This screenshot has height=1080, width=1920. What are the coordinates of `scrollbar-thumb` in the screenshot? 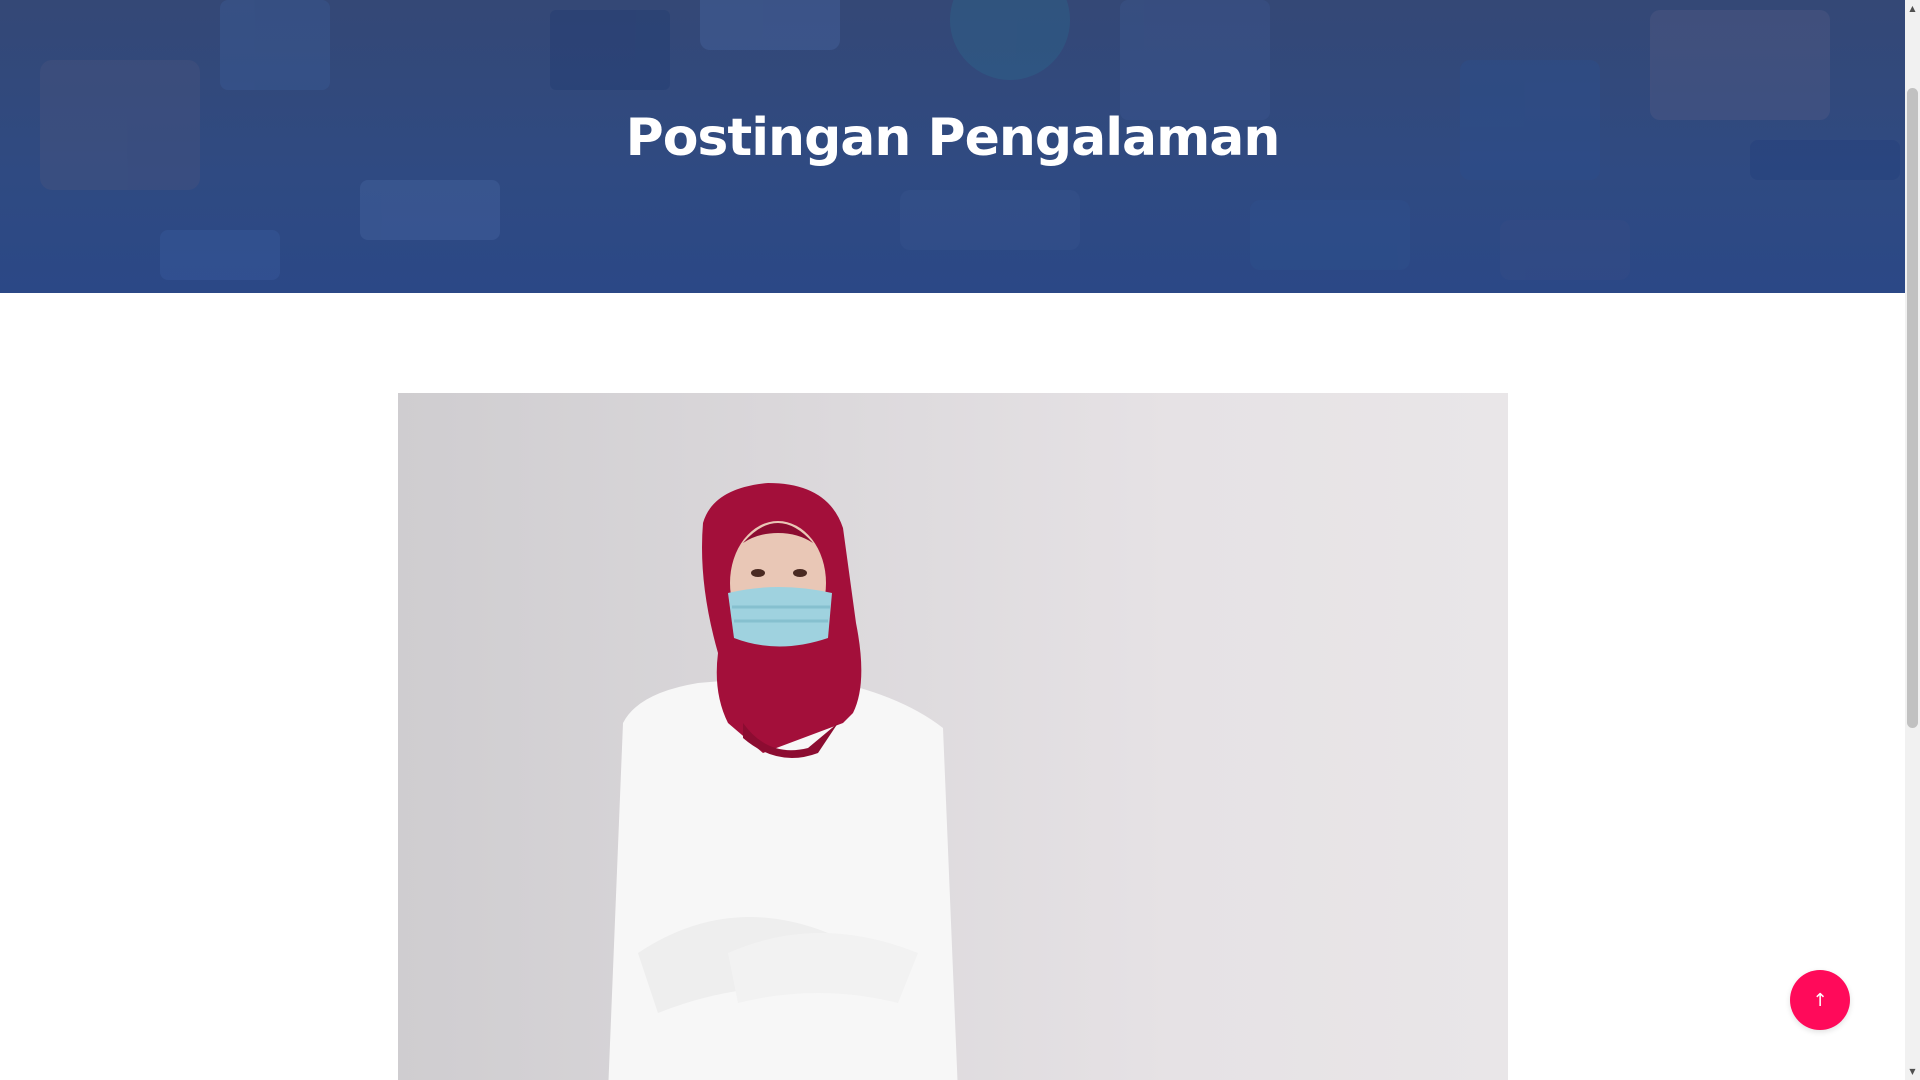 It's located at (1912, 408).